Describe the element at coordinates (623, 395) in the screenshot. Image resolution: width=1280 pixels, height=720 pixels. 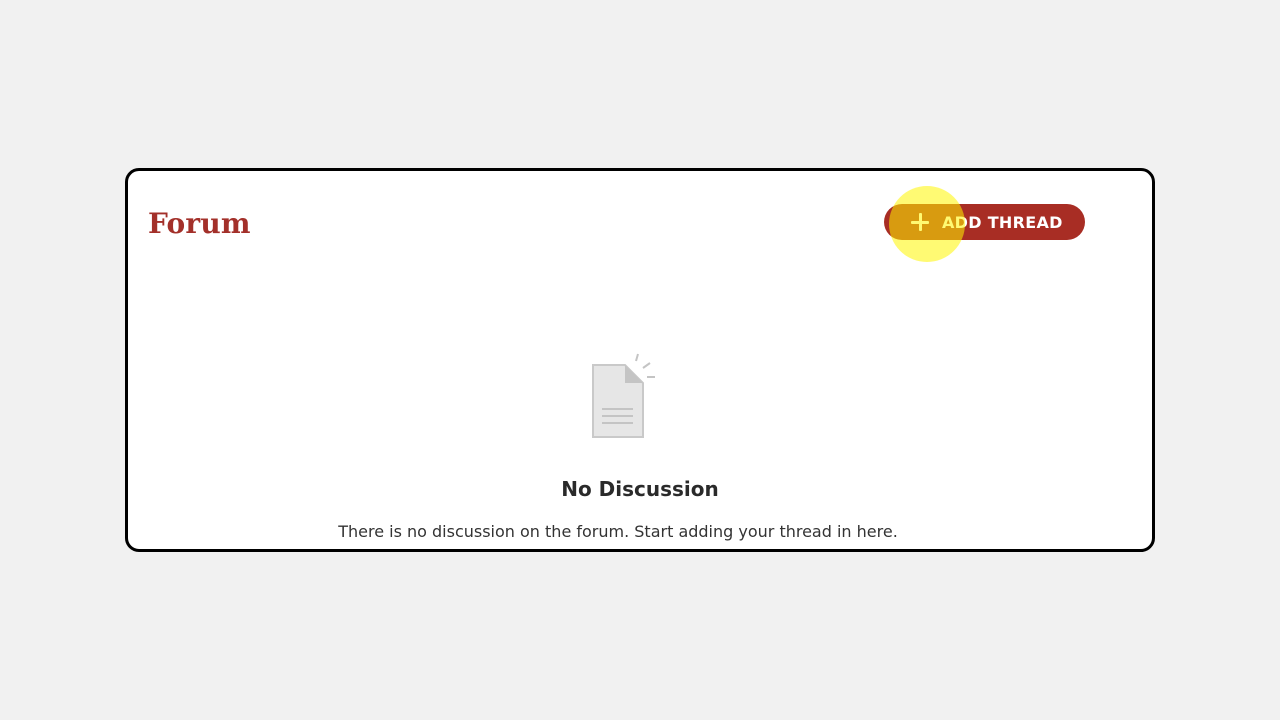
I see `document-icon` at that location.